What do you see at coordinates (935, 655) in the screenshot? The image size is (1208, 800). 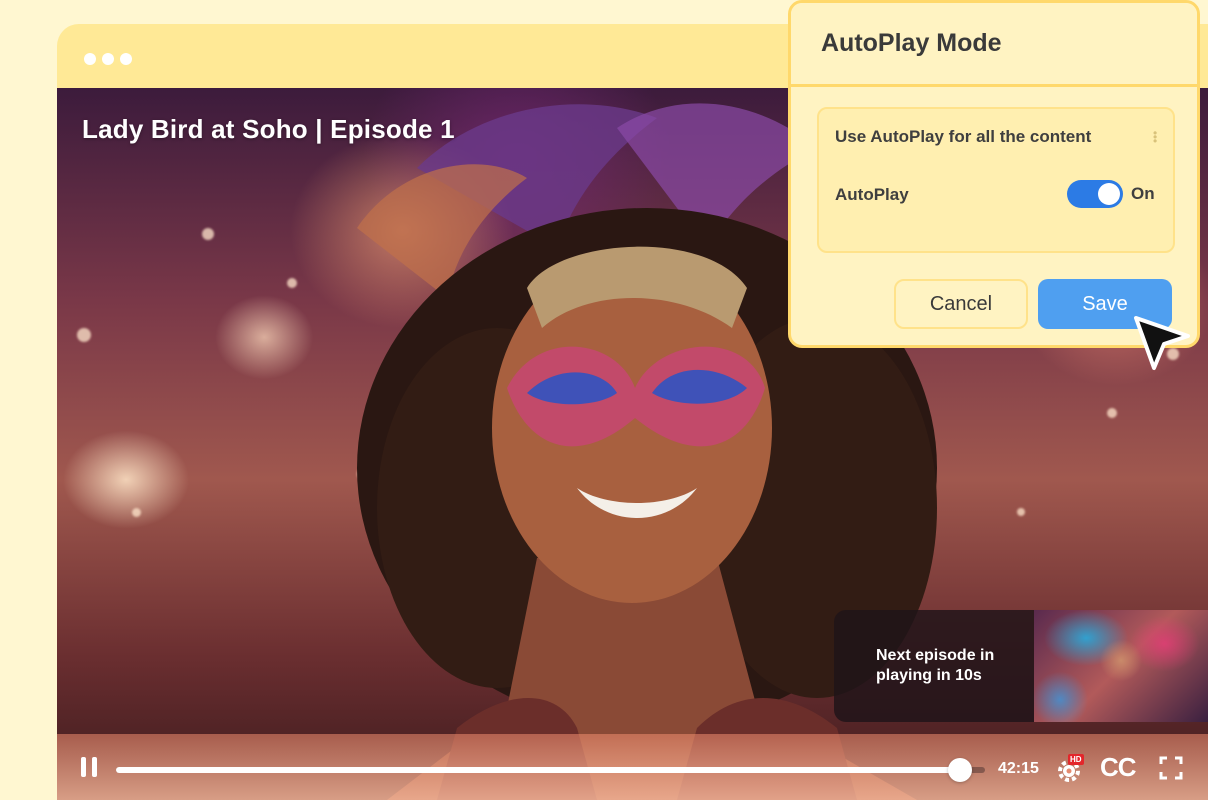 I see `next-episode-line1: Next episode in` at bounding box center [935, 655].